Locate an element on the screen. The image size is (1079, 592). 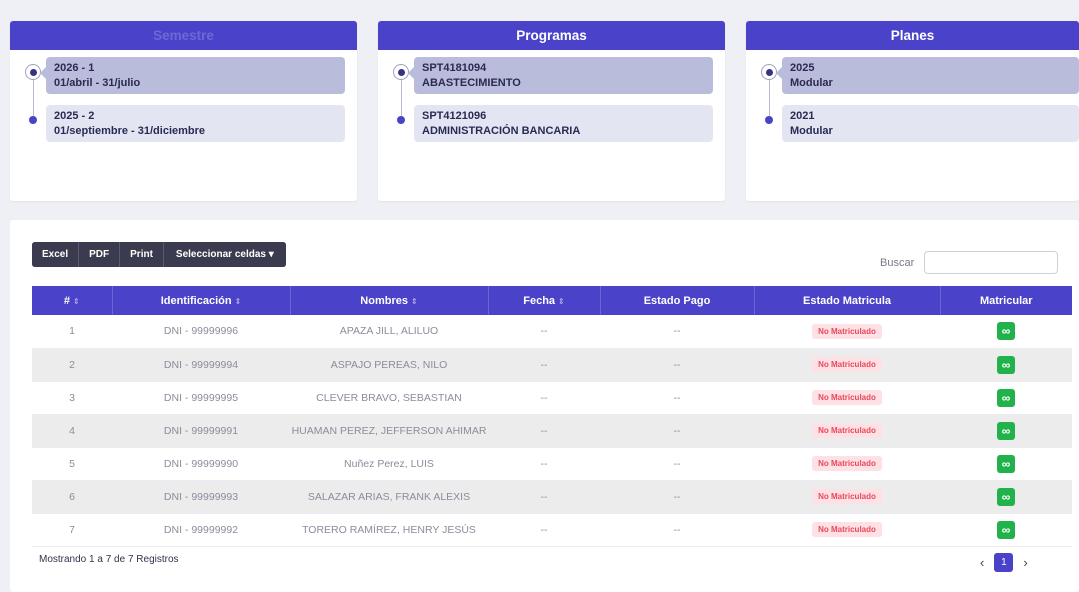
programa-item: SPT4121096 ADMINISTRACIÓN BANCARIA is located at coordinates (551, 129).